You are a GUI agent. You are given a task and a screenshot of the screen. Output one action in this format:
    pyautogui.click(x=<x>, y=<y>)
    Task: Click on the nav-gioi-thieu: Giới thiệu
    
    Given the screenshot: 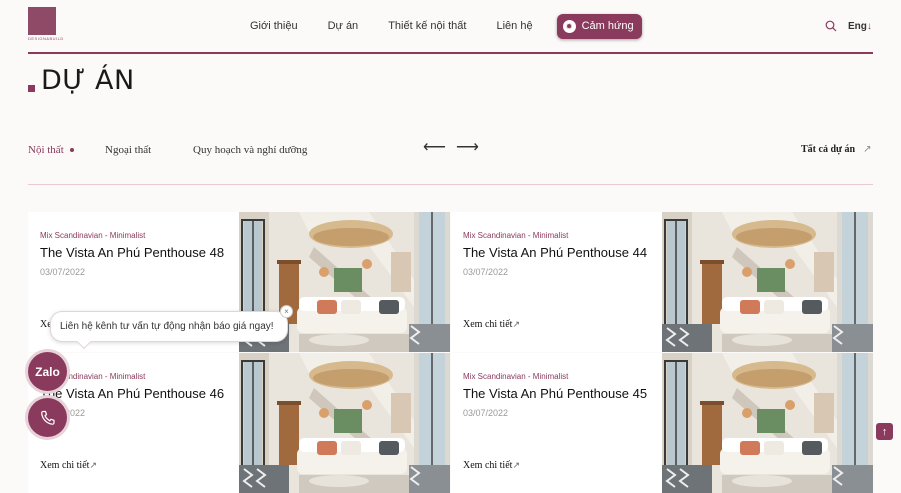 What is the action you would take?
    pyautogui.click(x=274, y=26)
    